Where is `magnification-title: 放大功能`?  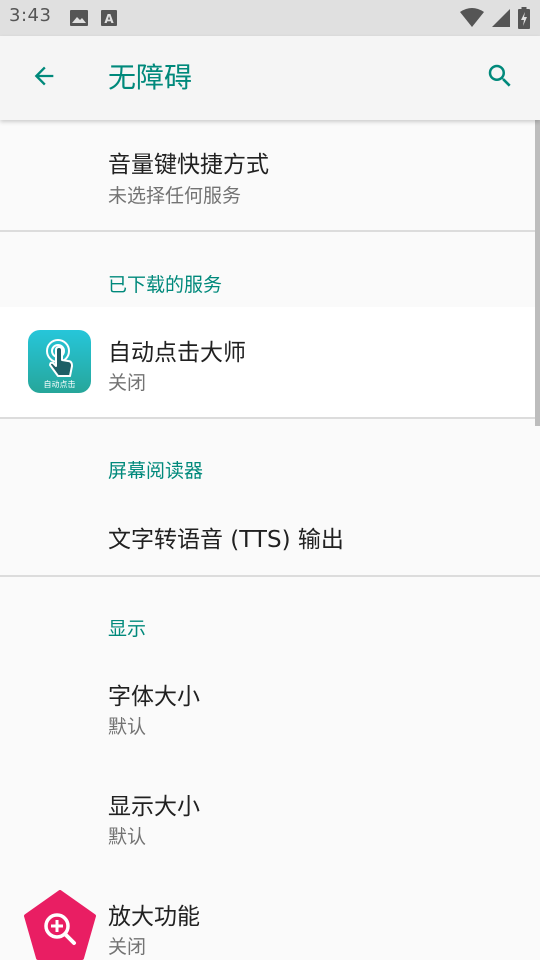 magnification-title: 放大功能 is located at coordinates (154, 917).